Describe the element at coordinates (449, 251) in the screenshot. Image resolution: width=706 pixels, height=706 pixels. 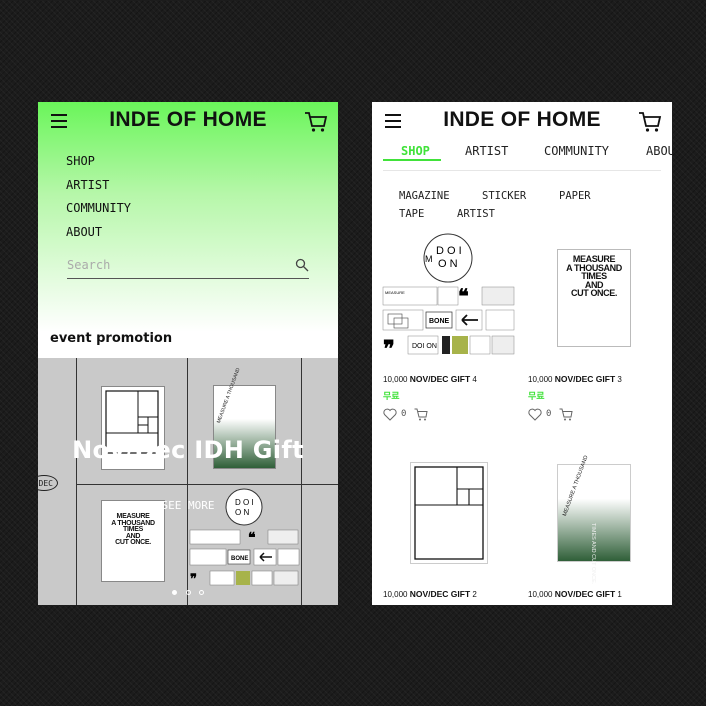
I see `svg-text: D O I` at that location.